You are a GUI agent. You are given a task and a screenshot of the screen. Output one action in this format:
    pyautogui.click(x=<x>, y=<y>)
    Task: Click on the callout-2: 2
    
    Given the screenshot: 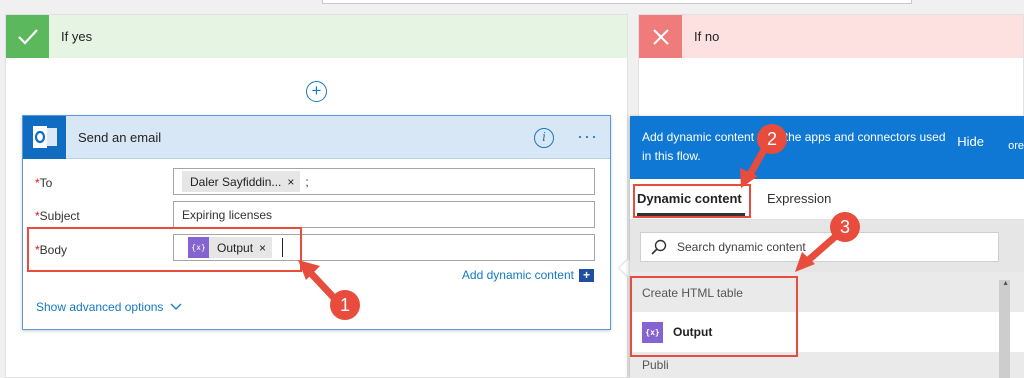 What is the action you would take?
    pyautogui.click(x=772, y=139)
    